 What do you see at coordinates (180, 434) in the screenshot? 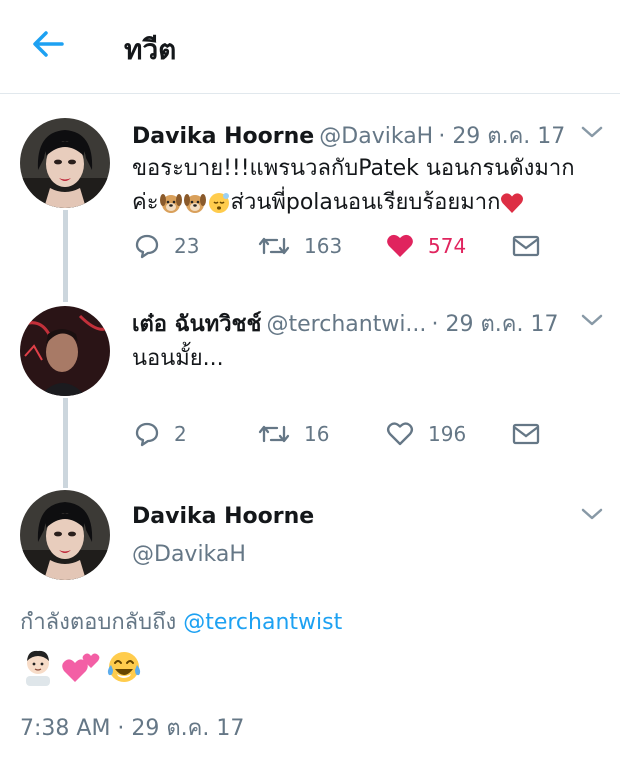
I see `reply-count: 2` at bounding box center [180, 434].